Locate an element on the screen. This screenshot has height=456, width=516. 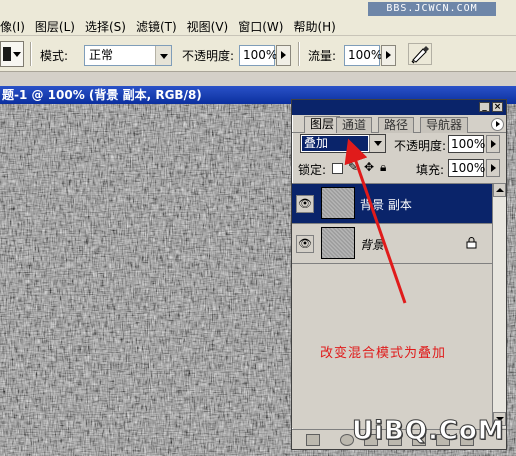
layer-row: 👁︎ 背景 副本 is located at coordinates (392, 204).